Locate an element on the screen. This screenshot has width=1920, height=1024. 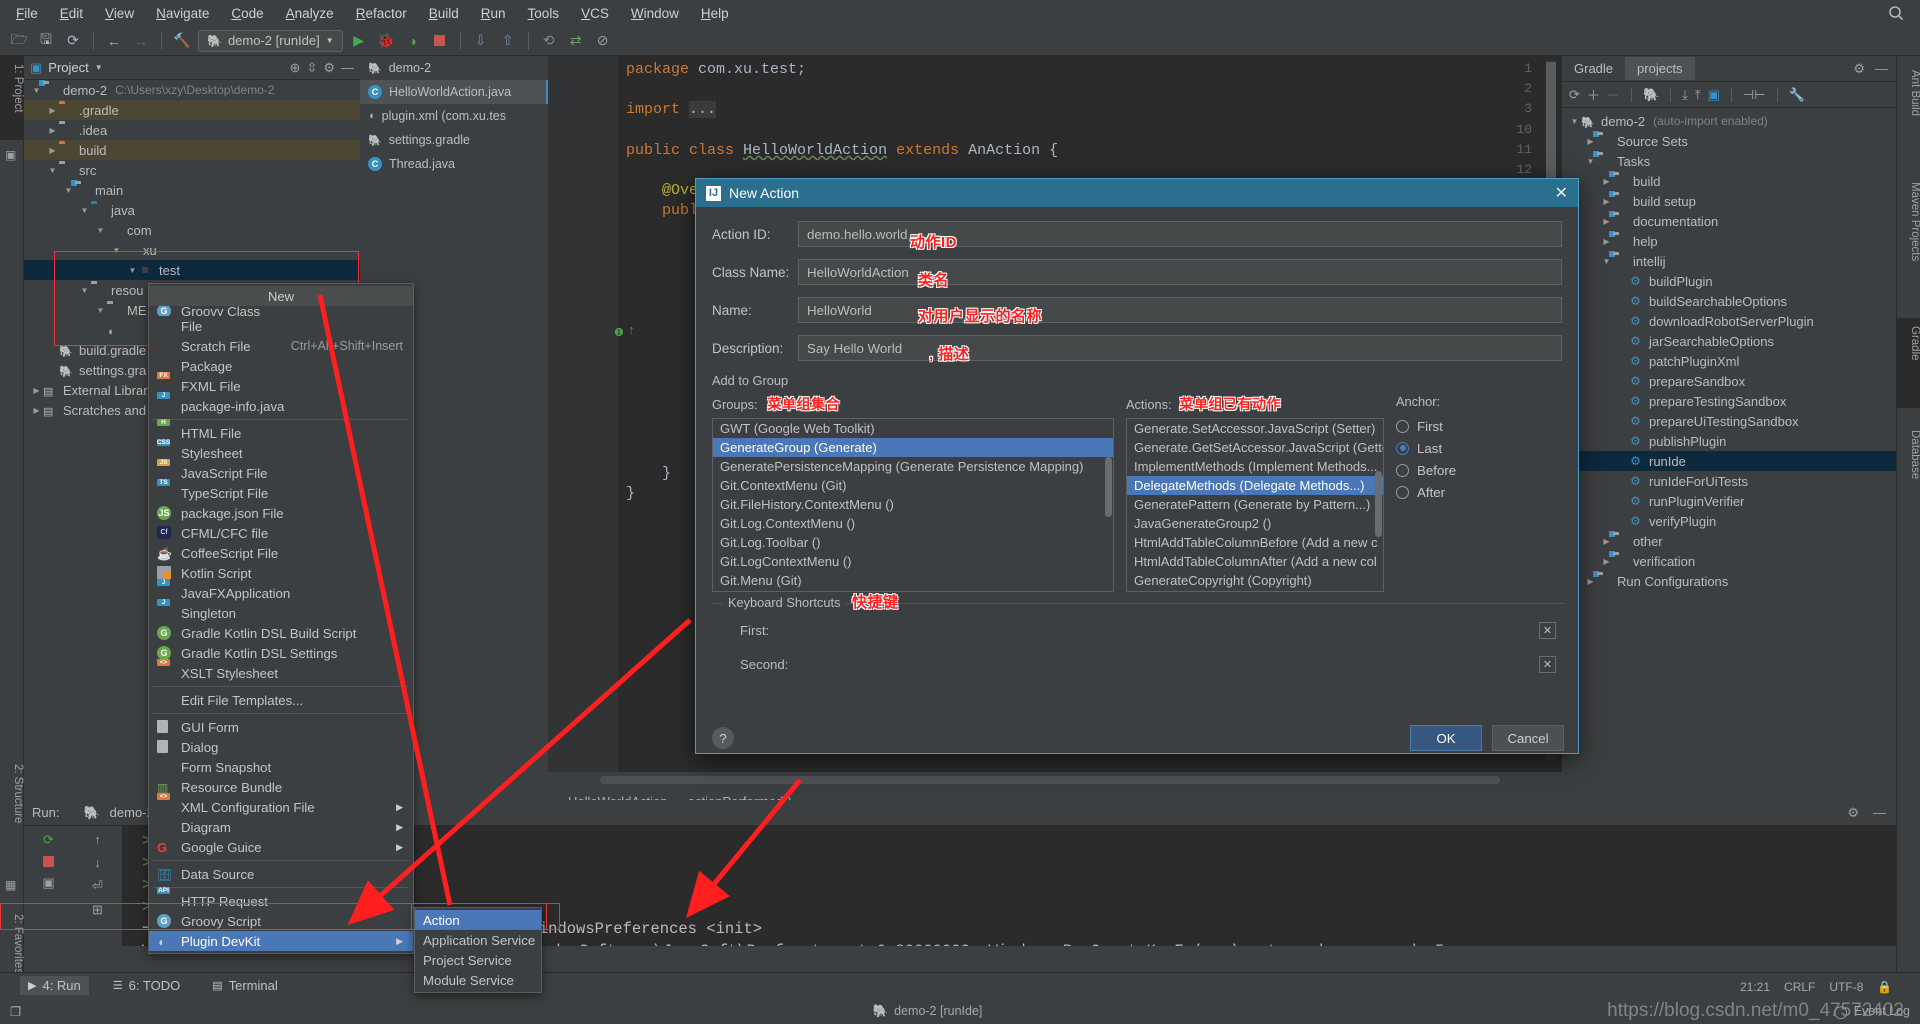
open-folder-icon: 🗁 is located at coordinates (19, 41).